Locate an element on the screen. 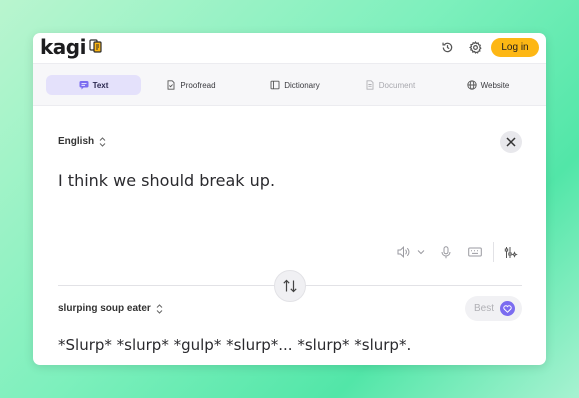  tab-label: Dictionary is located at coordinates (302, 85).